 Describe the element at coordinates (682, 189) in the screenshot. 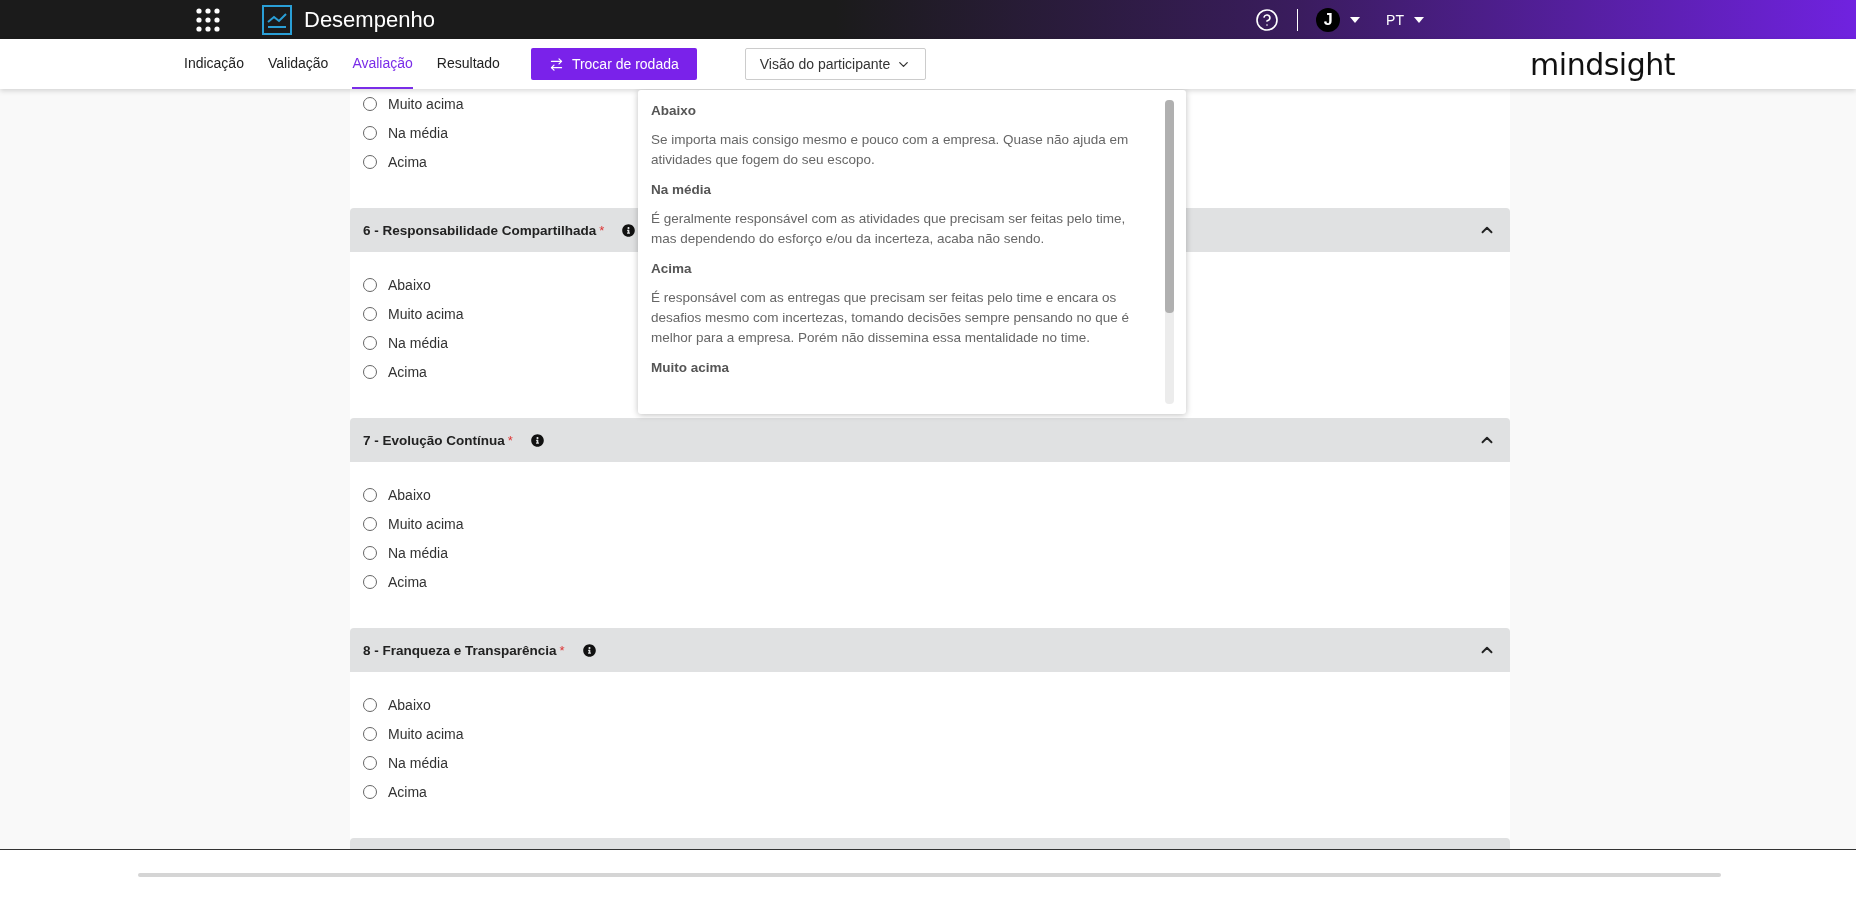

I see `tooltip-heading: Na média` at that location.